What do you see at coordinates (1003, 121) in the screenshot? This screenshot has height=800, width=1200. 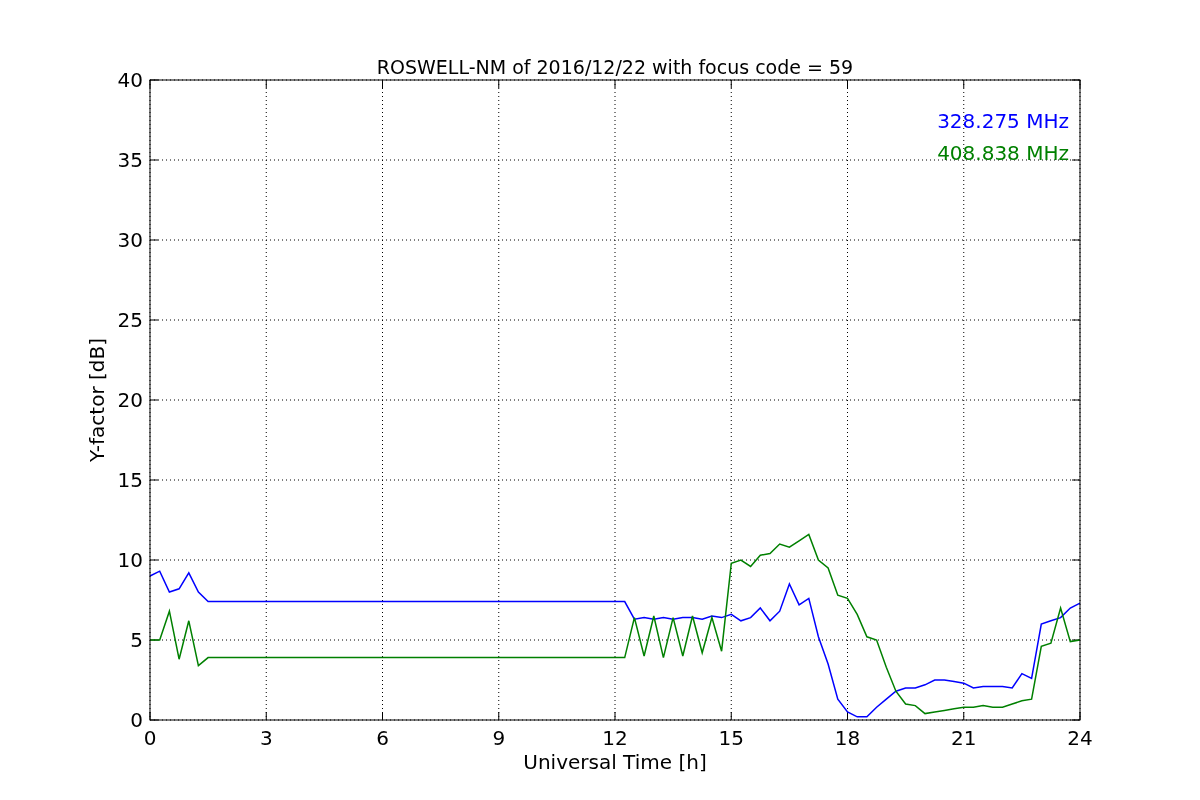 I see `legend-label: 328.275 MHz` at bounding box center [1003, 121].